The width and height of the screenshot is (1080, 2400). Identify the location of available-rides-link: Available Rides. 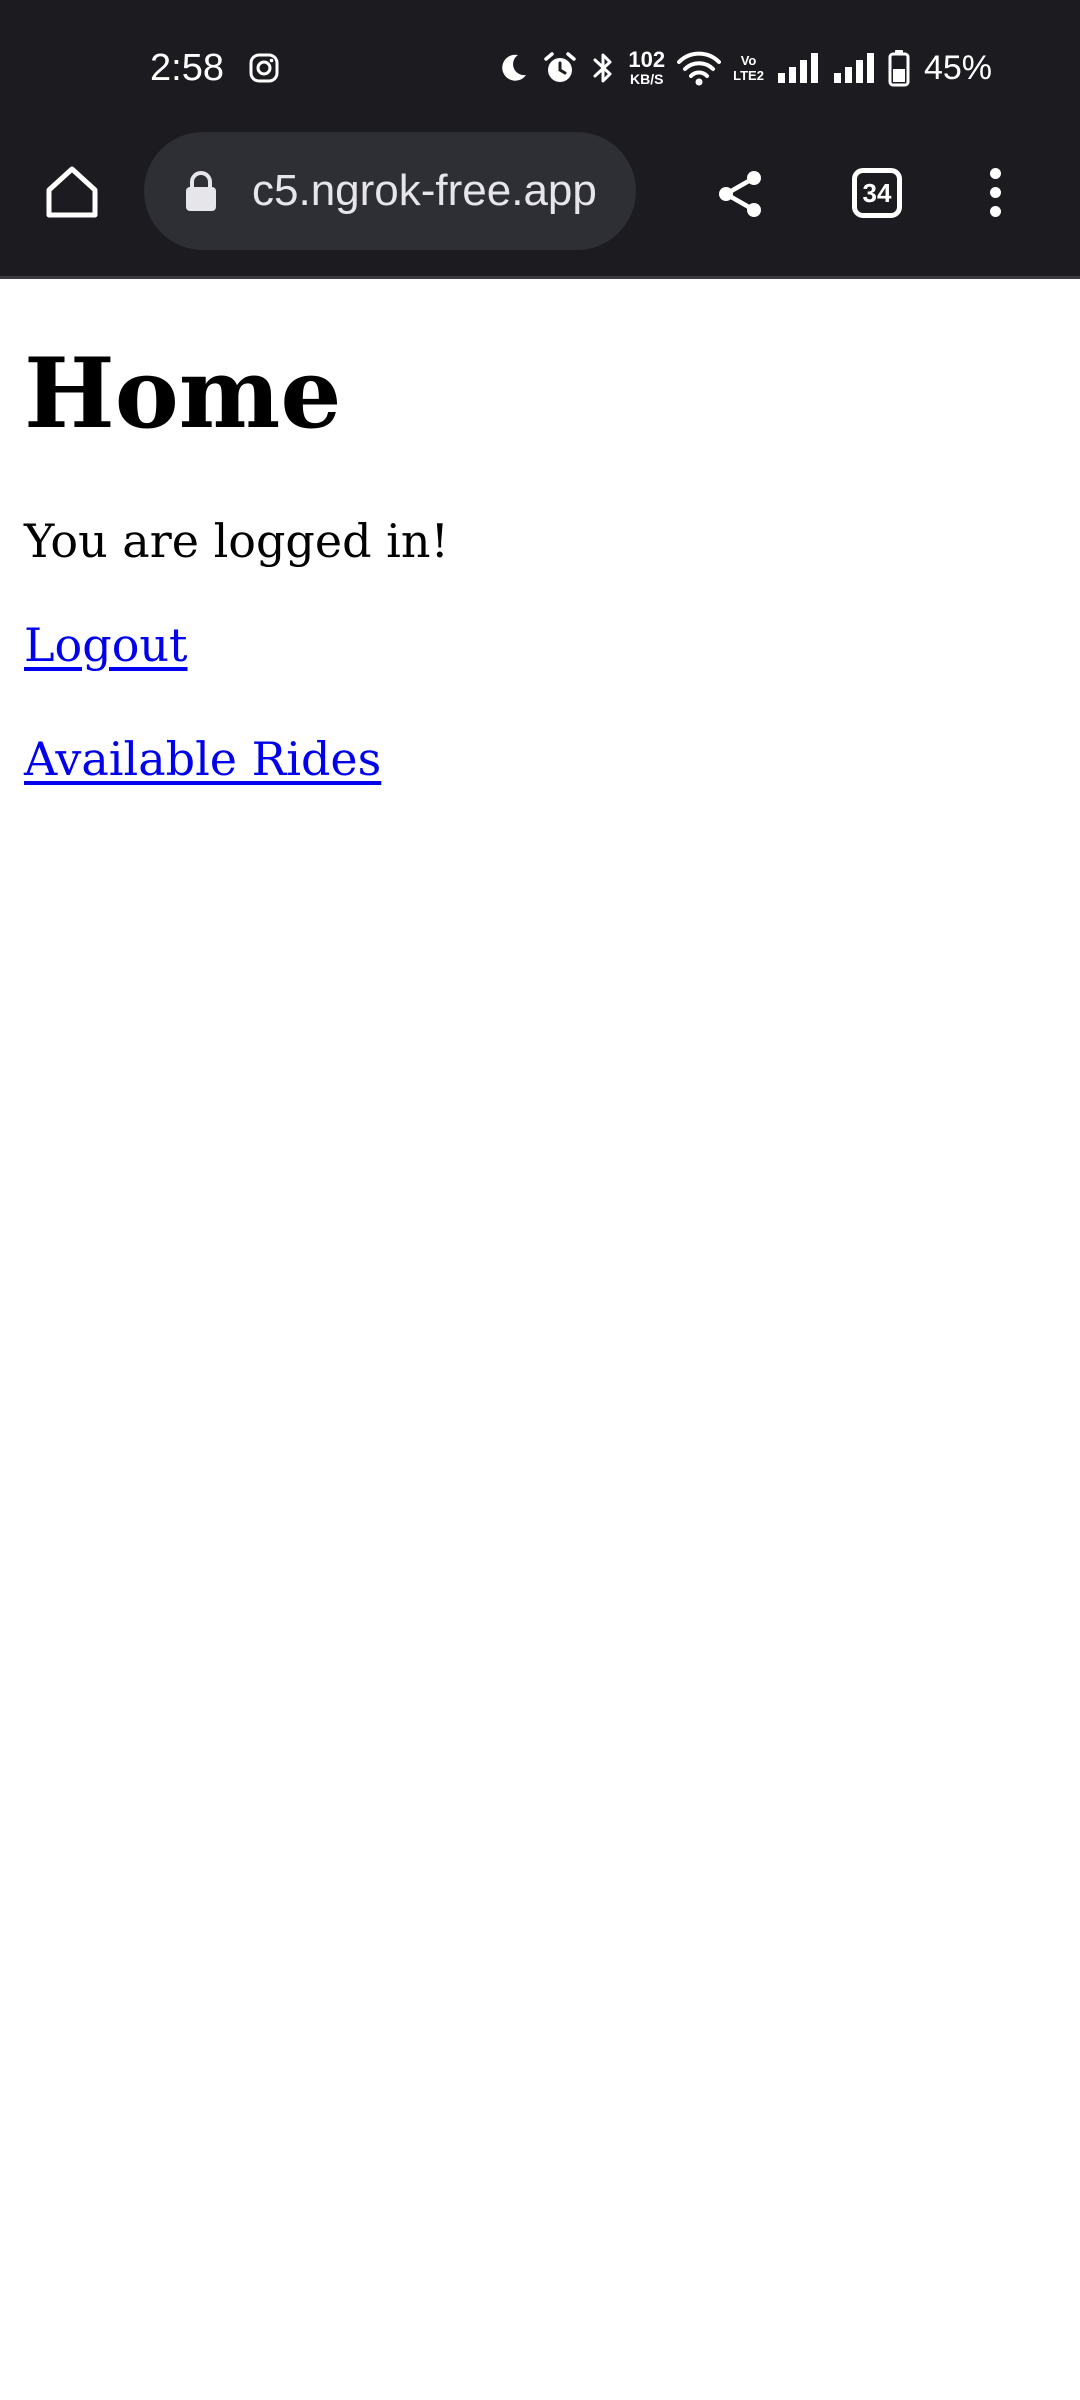
(202, 759).